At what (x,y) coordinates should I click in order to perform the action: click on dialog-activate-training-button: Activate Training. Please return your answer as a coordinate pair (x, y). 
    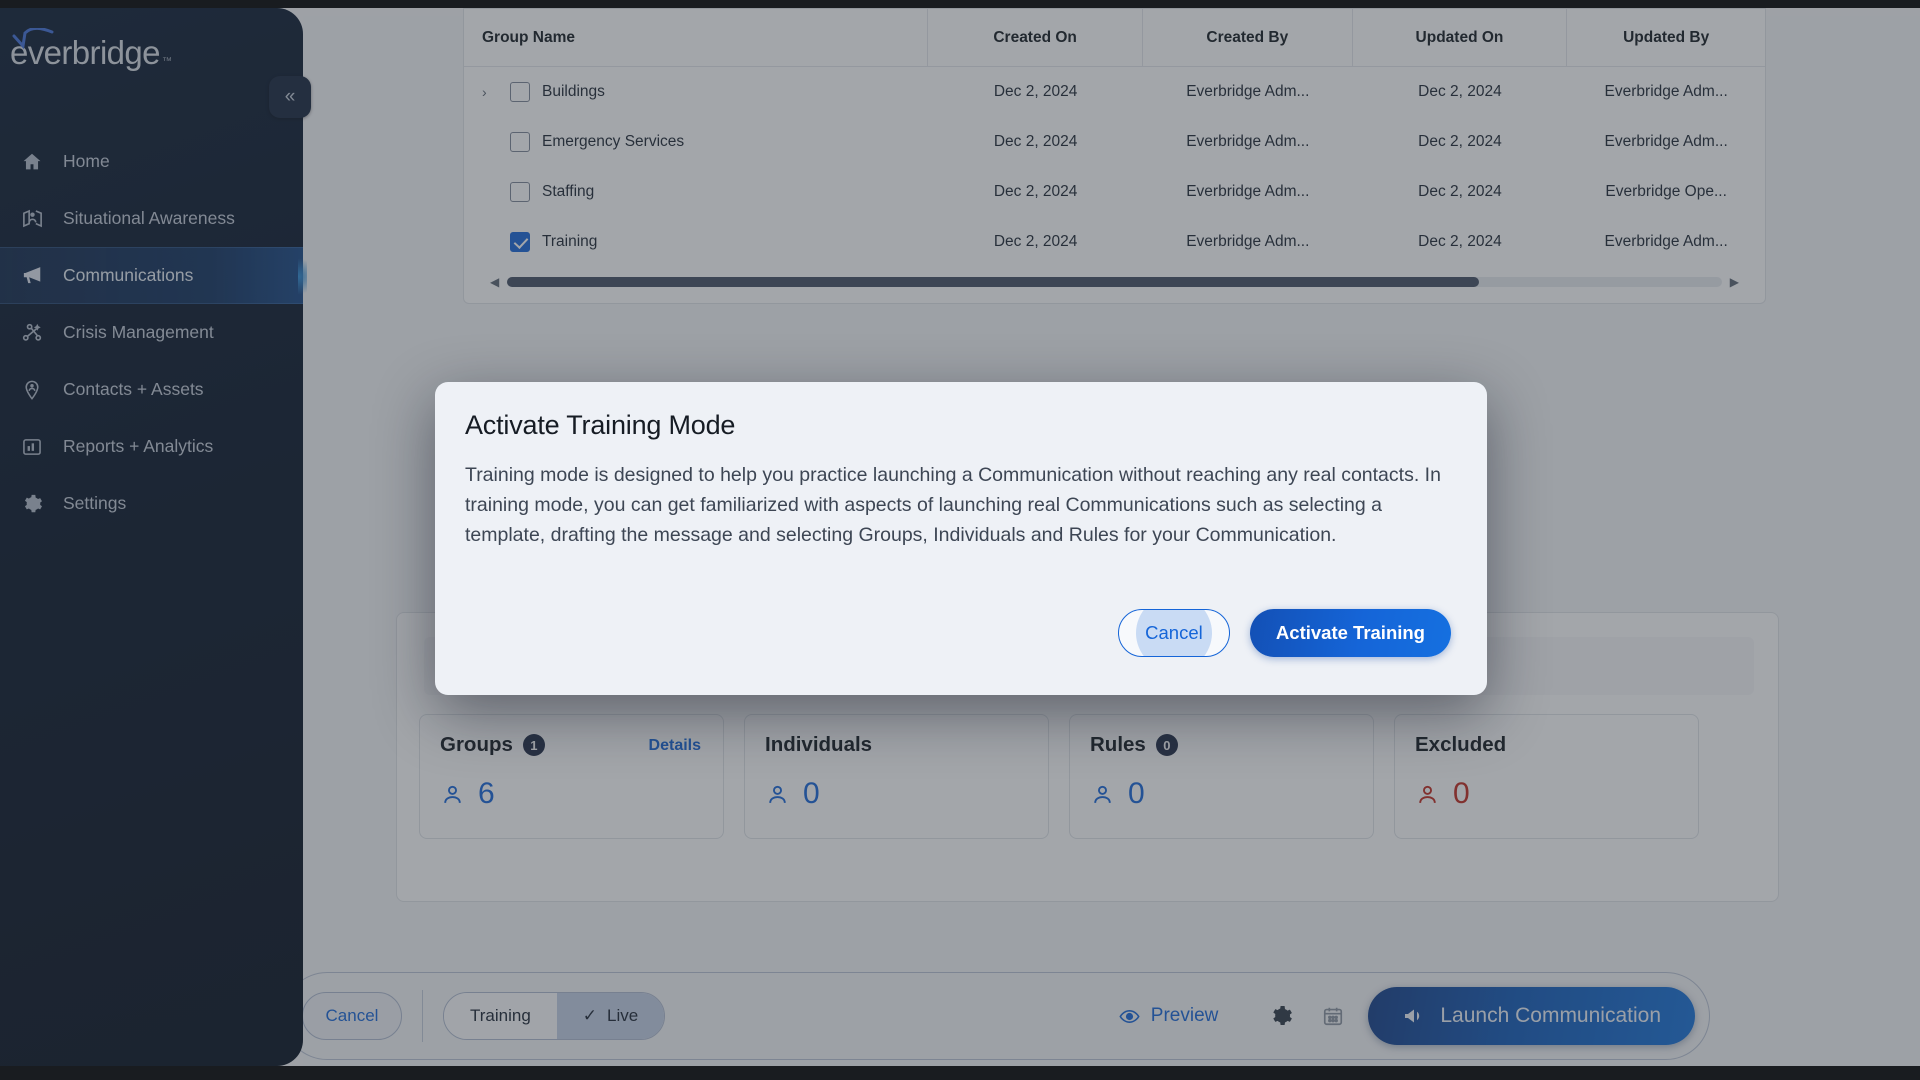
    Looking at the image, I should click on (1350, 633).